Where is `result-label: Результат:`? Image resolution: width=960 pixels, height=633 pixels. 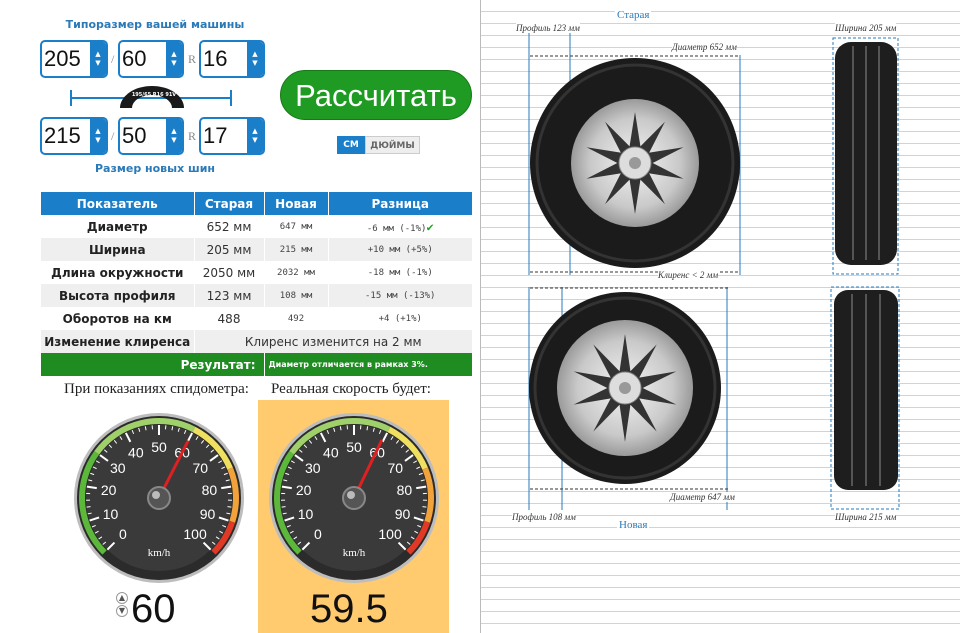
result-label: Результат: is located at coordinates (153, 364).